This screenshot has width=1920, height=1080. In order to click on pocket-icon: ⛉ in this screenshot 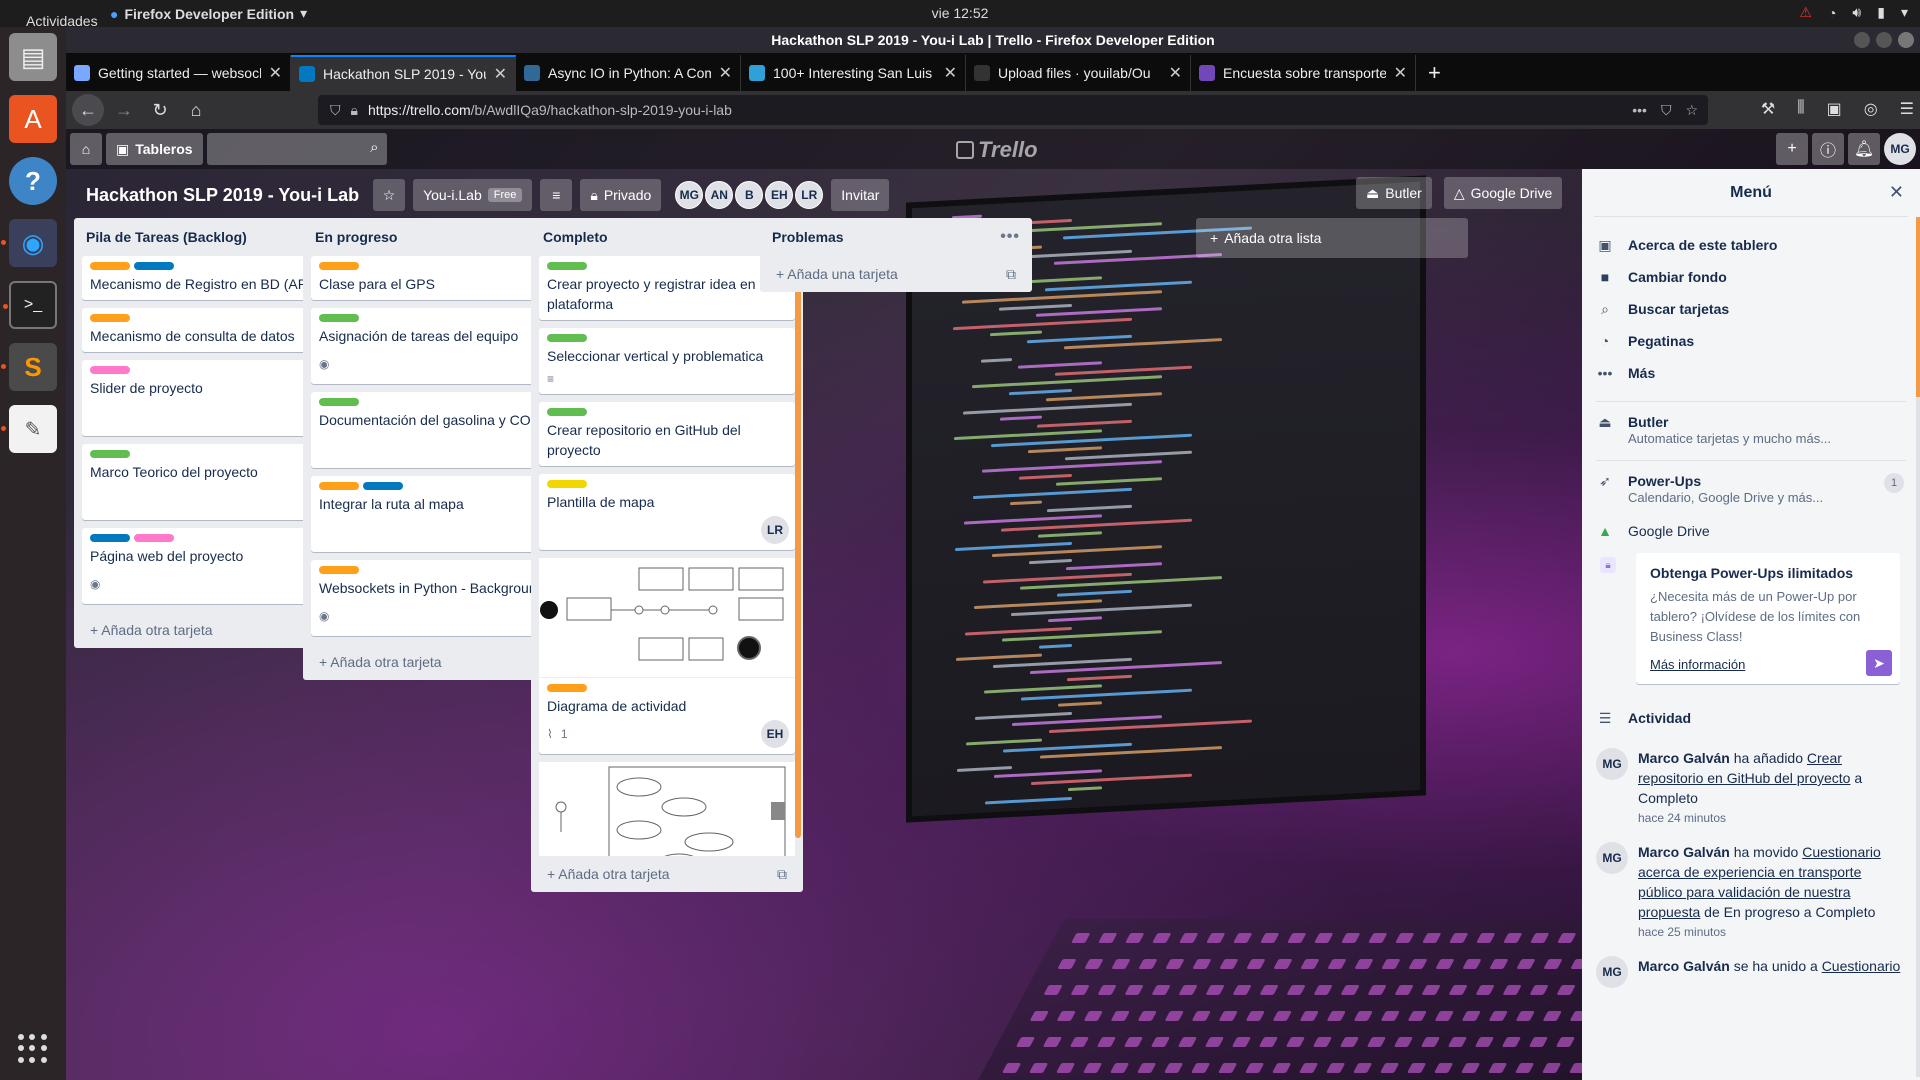, I will do `click(1666, 110)`.